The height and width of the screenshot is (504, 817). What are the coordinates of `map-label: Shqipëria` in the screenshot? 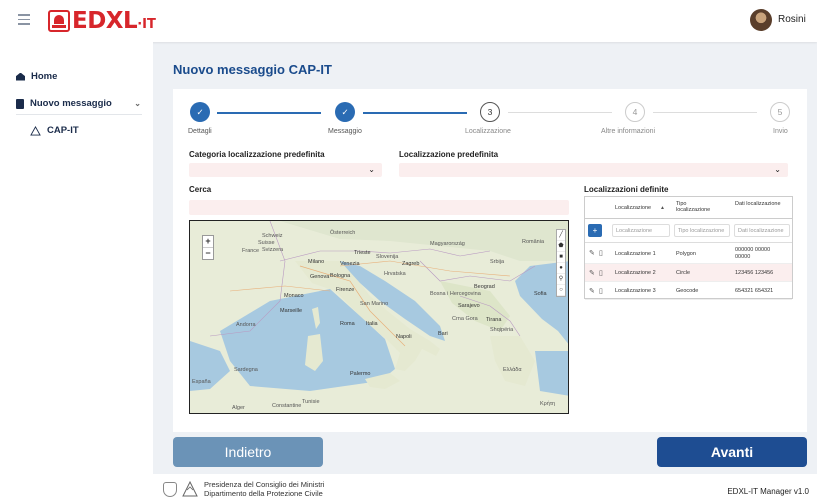 It's located at (502, 330).